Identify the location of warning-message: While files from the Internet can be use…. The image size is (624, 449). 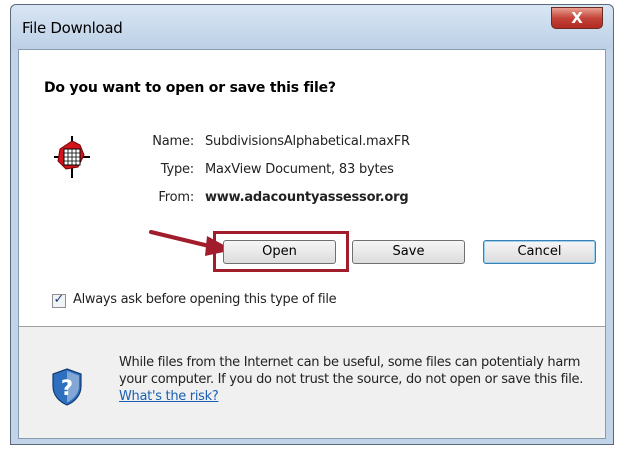
(351, 371).